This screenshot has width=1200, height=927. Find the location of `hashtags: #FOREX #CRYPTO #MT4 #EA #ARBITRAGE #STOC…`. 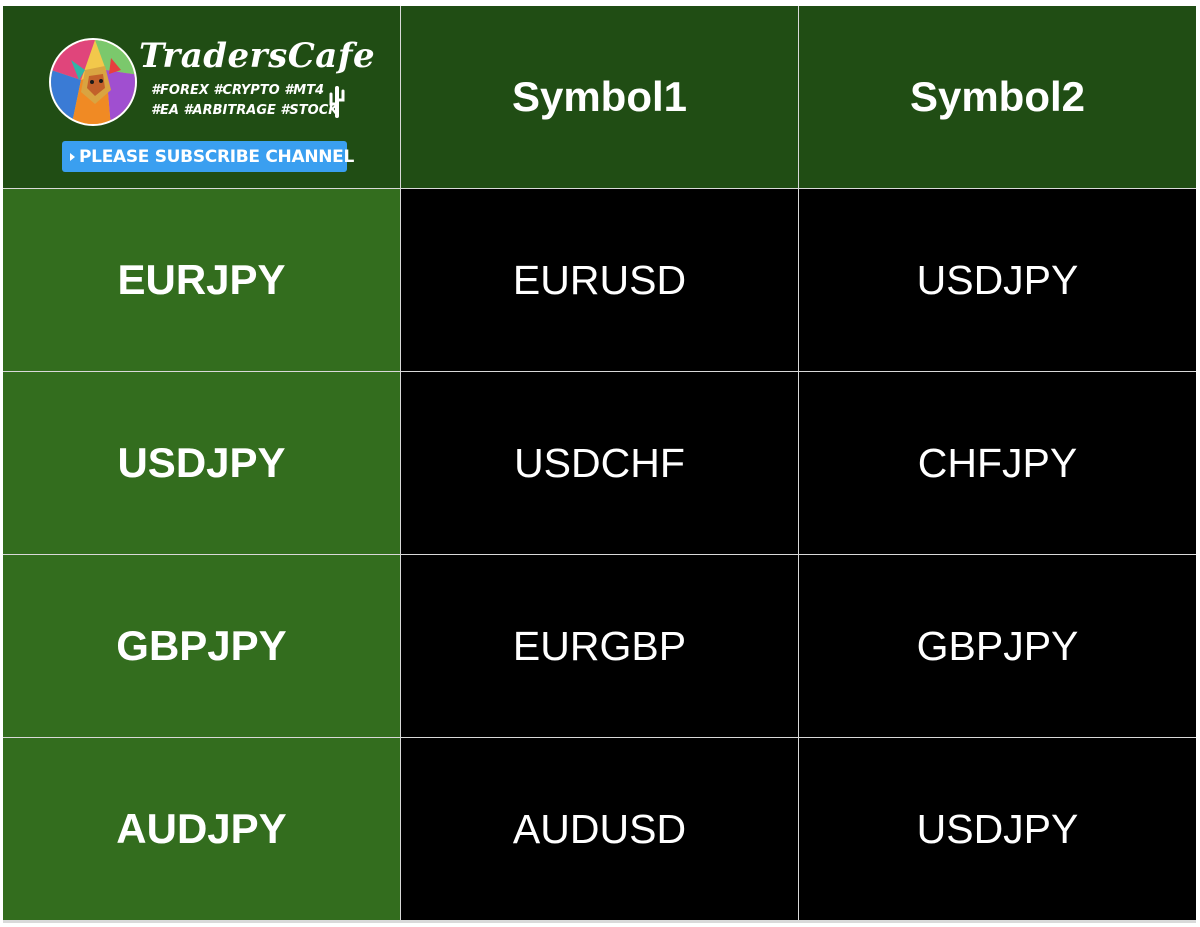

hashtags: #FOREX #CRYPTO #MT4 #EA #ARBITRAGE #STOC… is located at coordinates (244, 101).